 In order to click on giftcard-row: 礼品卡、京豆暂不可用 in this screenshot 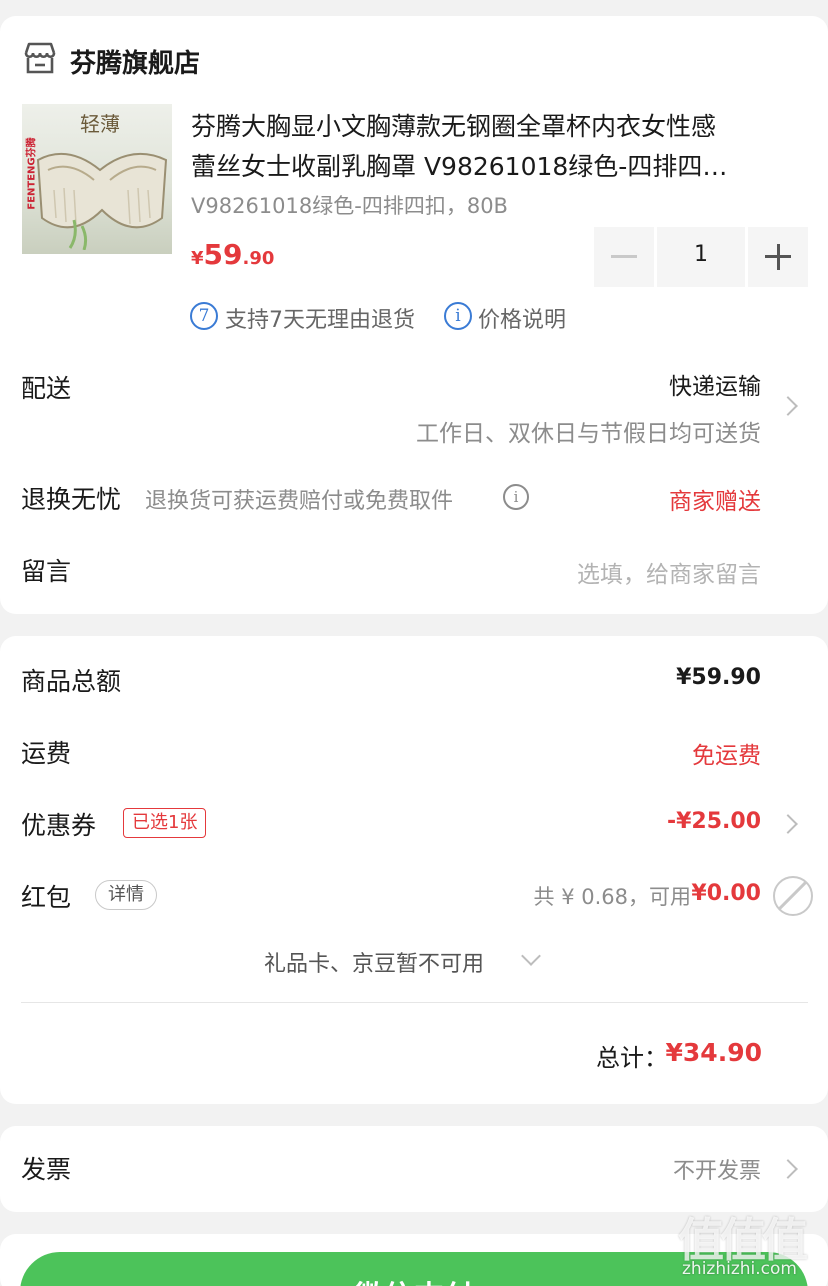, I will do `click(414, 962)`.